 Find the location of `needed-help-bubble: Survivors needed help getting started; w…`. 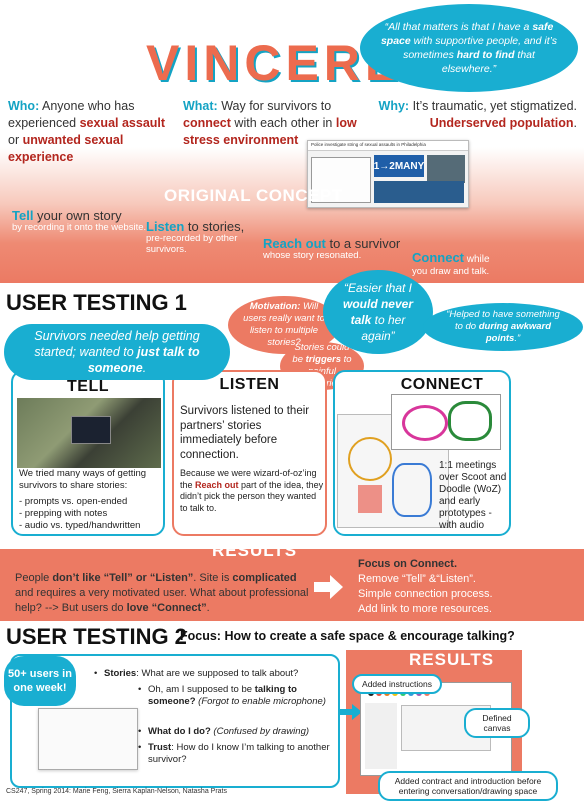

needed-help-bubble: Survivors needed help getting started; w… is located at coordinates (117, 352).